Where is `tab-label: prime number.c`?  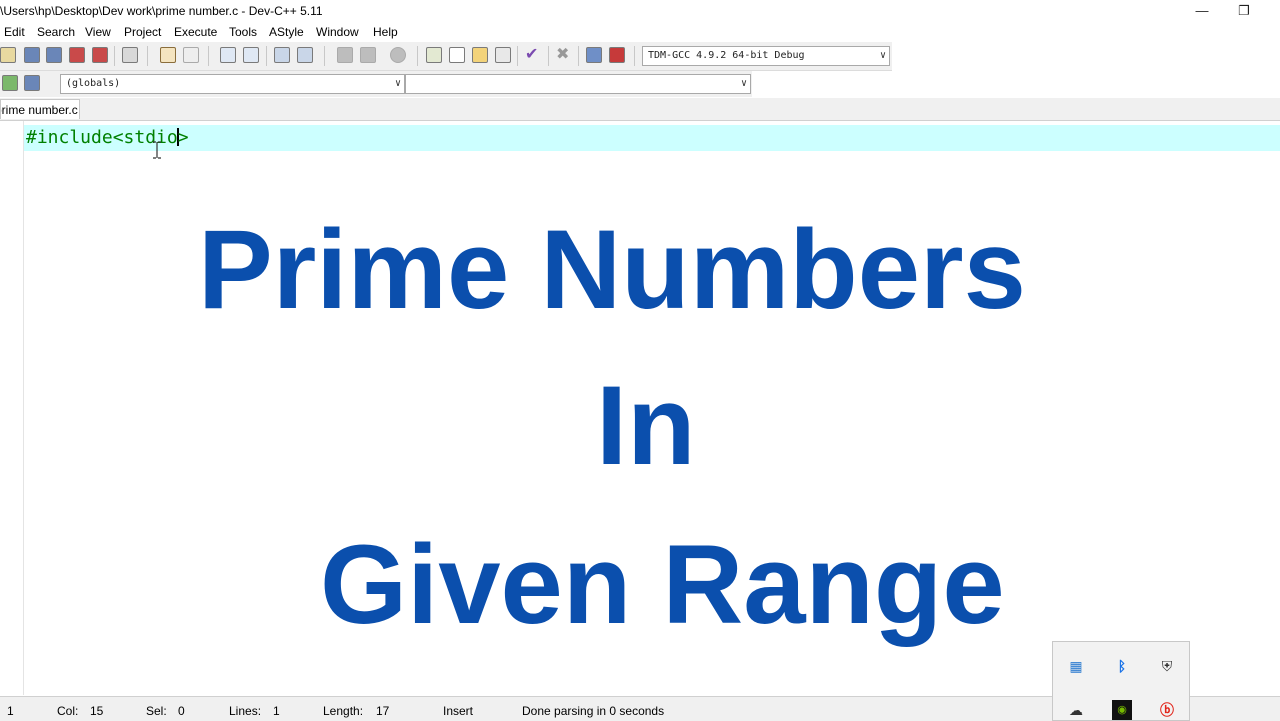
tab-label: prime number.c is located at coordinates (39, 110).